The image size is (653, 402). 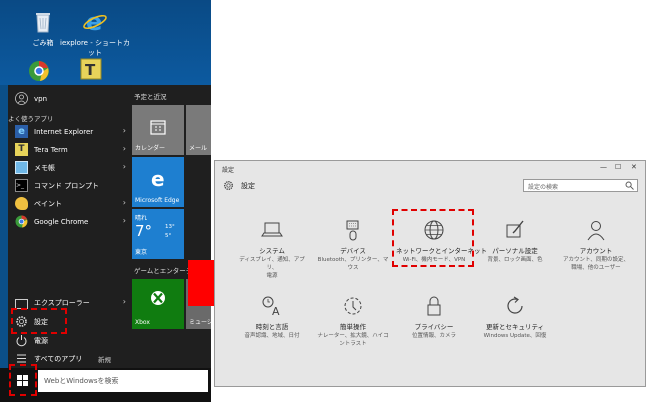 I want to click on desc-line: 電源, so click(x=272, y=276).